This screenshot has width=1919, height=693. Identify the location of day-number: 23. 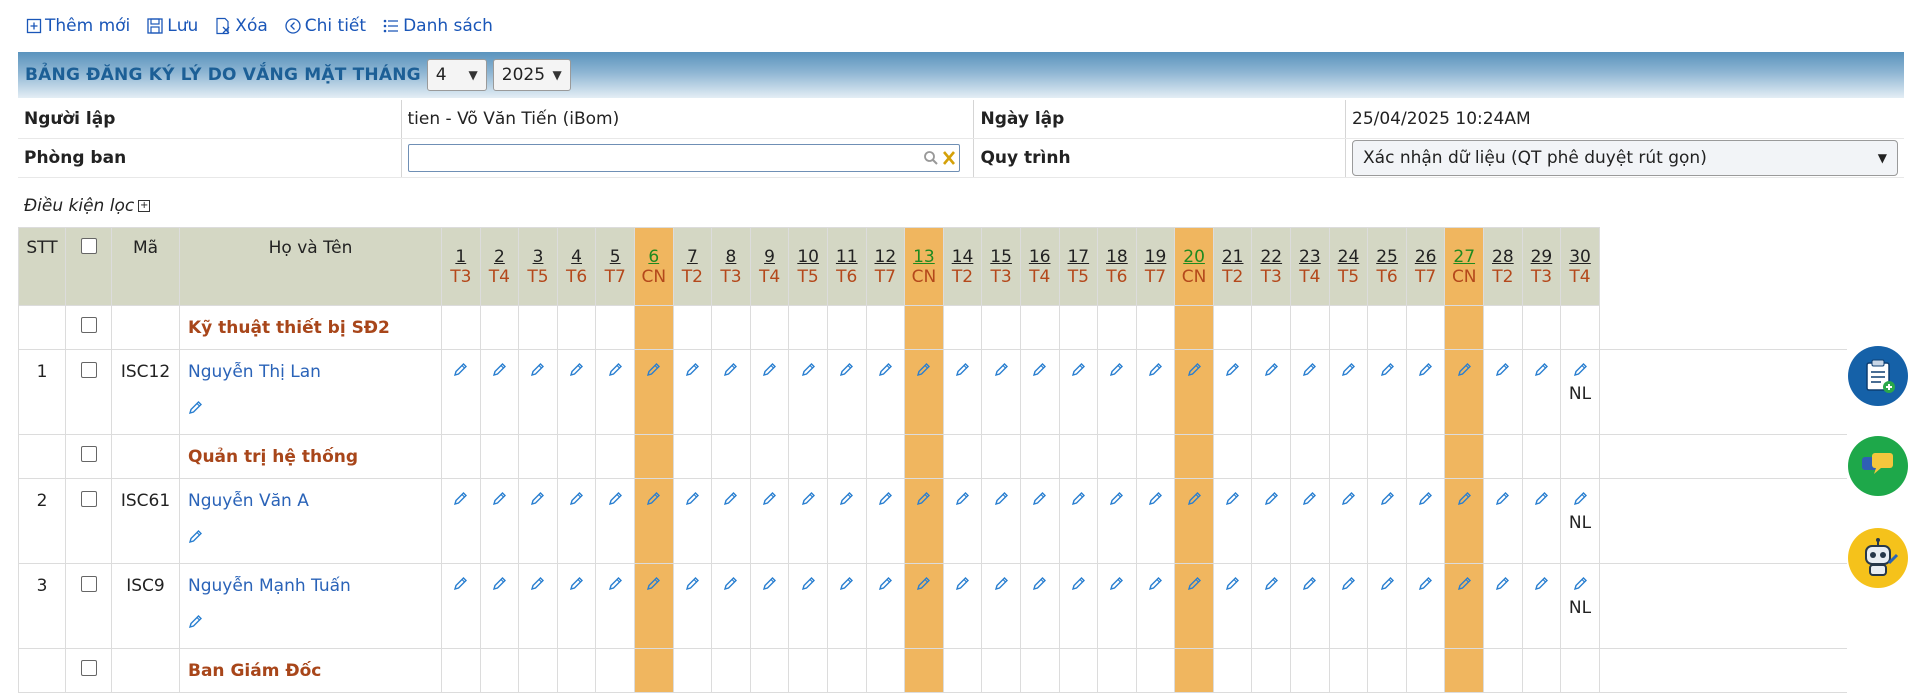
(1310, 257).